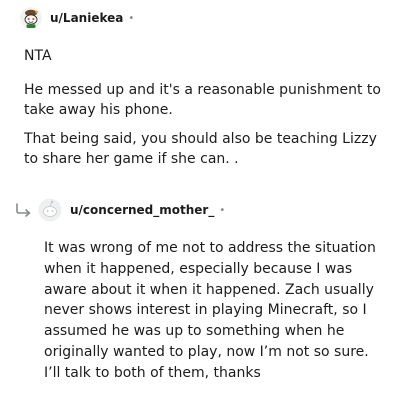 Image resolution: width=400 pixels, height=407 pixels. What do you see at coordinates (31, 18) in the screenshot?
I see `snoo-avatar-icon` at bounding box center [31, 18].